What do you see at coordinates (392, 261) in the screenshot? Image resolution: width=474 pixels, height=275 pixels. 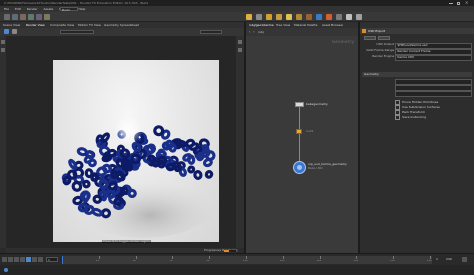 I see `timeline-tick-label: 216` at bounding box center [392, 261].